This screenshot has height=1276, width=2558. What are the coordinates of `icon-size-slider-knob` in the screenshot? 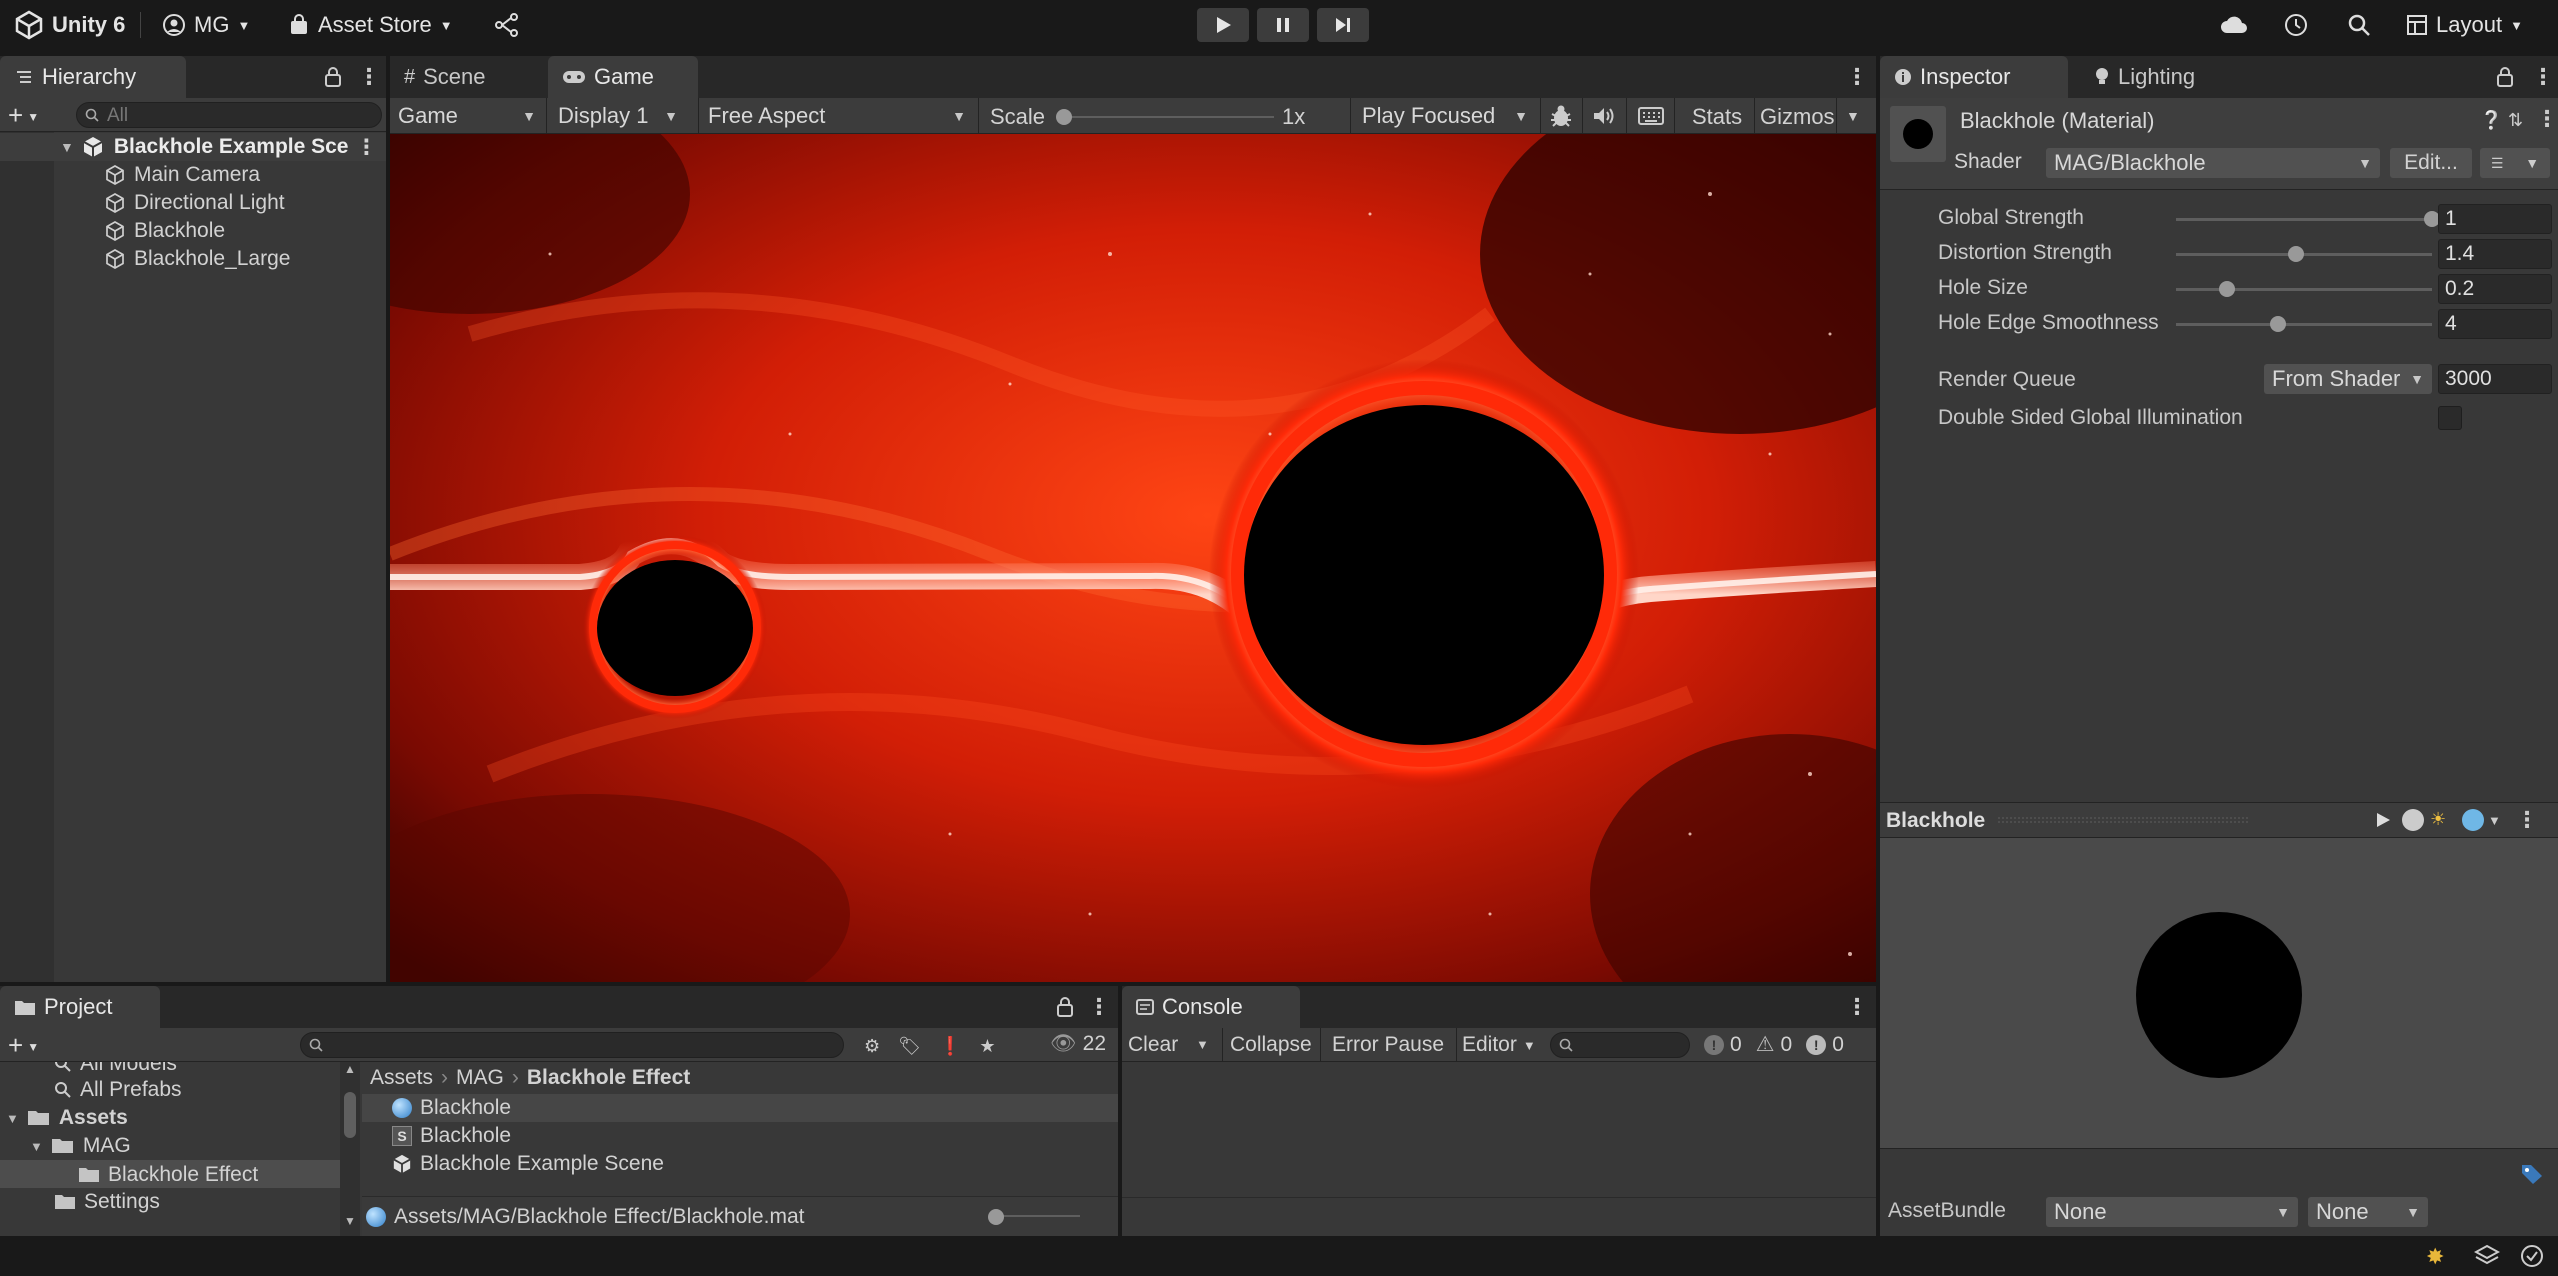 It's located at (996, 1217).